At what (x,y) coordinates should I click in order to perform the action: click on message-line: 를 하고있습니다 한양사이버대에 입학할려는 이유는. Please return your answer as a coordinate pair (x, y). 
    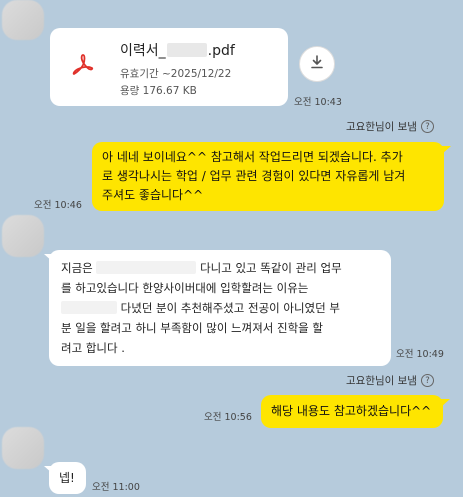
    Looking at the image, I should click on (185, 288).